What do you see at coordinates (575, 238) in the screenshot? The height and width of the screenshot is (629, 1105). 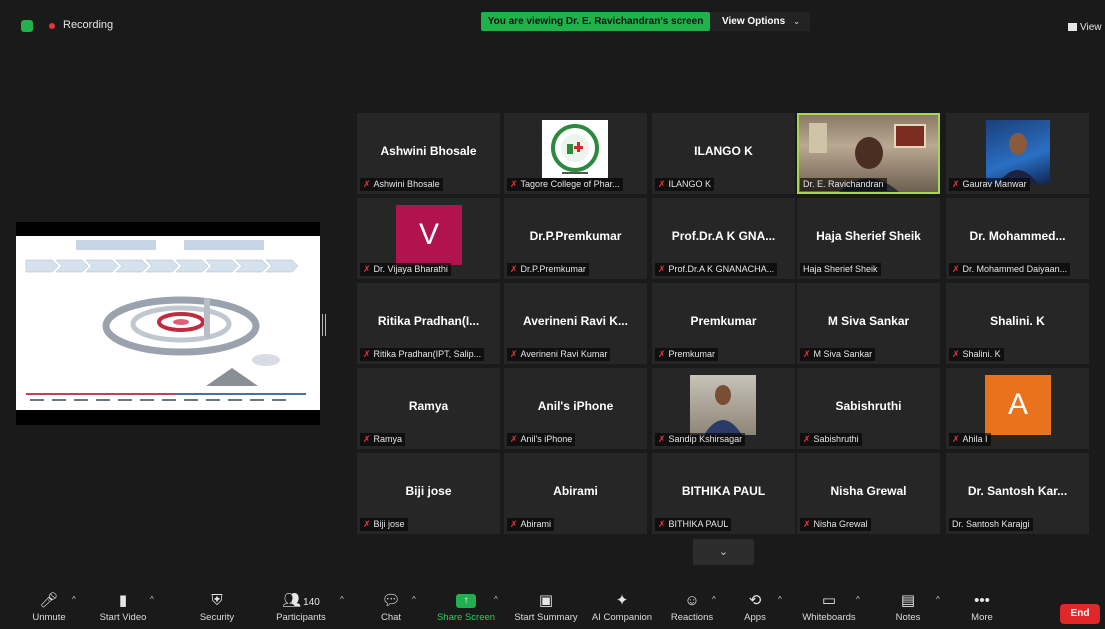 I see `participant-tile: Dr.P.Premkumar ✗ Dr.P.Premkumar` at bounding box center [575, 238].